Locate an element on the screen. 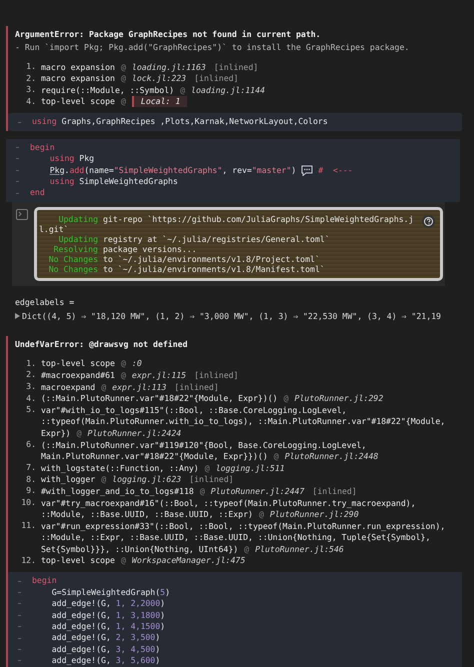 This screenshot has width=474, height=667. log-status: Resolving is located at coordinates (75, 249).